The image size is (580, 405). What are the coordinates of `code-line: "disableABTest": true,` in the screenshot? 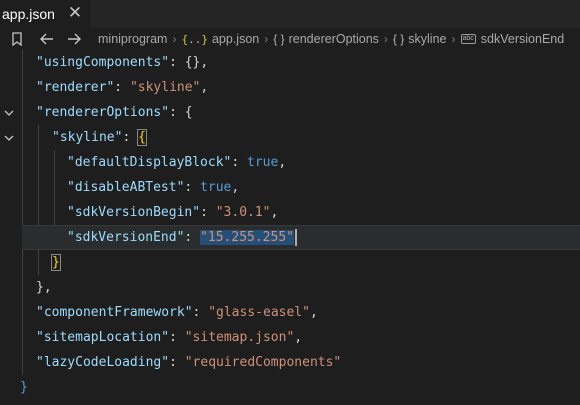 It's located at (153, 187).